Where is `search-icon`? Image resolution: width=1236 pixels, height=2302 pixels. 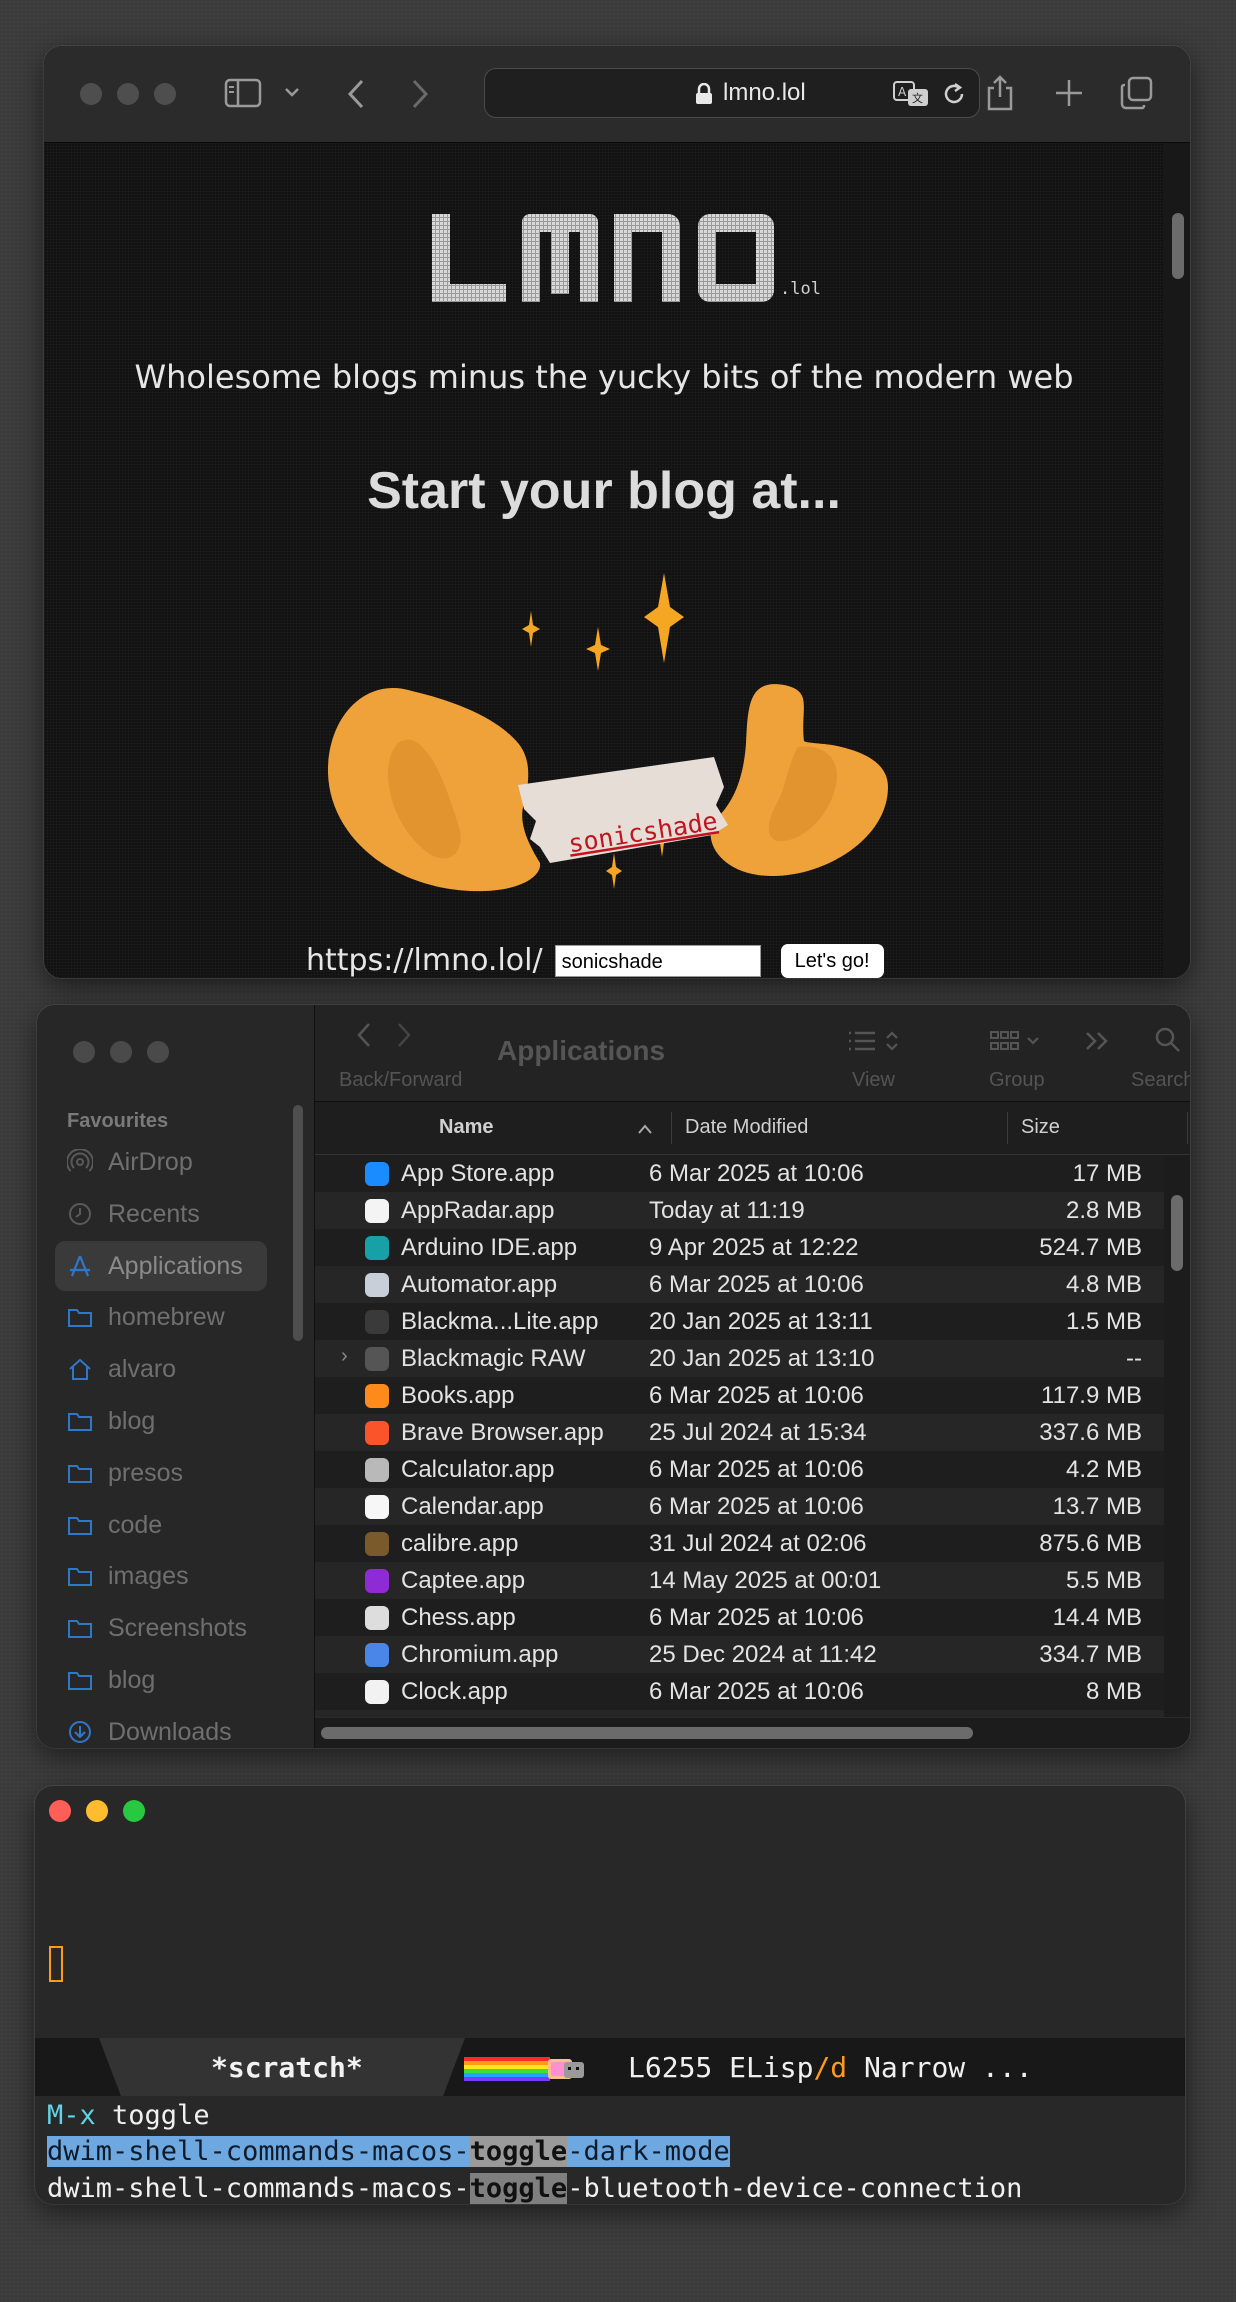 search-icon is located at coordinates (1168, 1043).